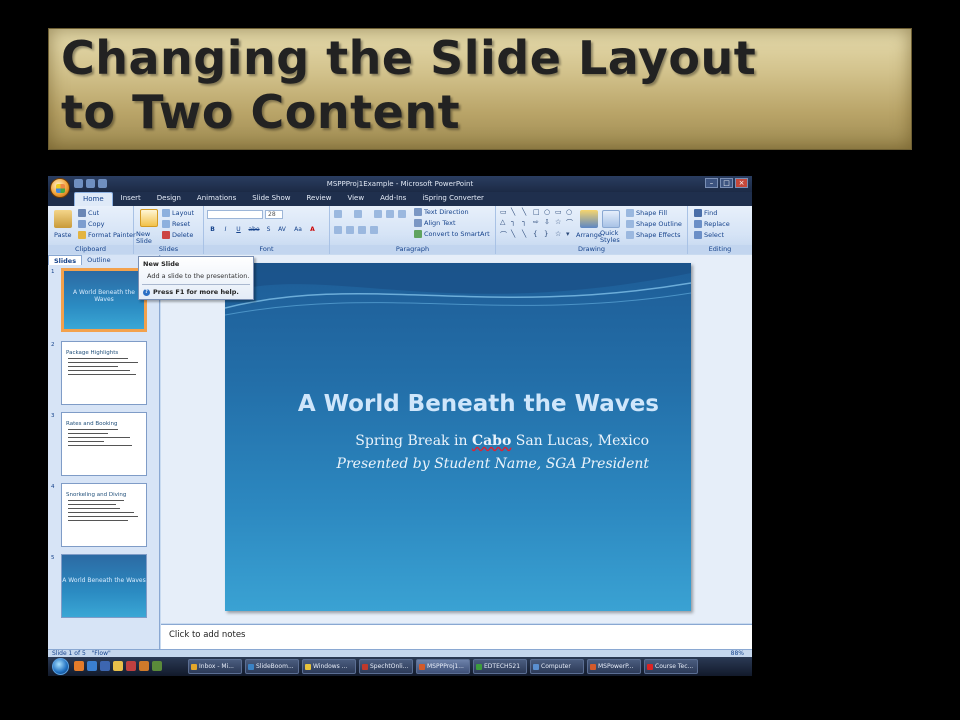 This screenshot has width=960, height=720. What do you see at coordinates (235, 214) in the screenshot?
I see `font-name-field` at bounding box center [235, 214].